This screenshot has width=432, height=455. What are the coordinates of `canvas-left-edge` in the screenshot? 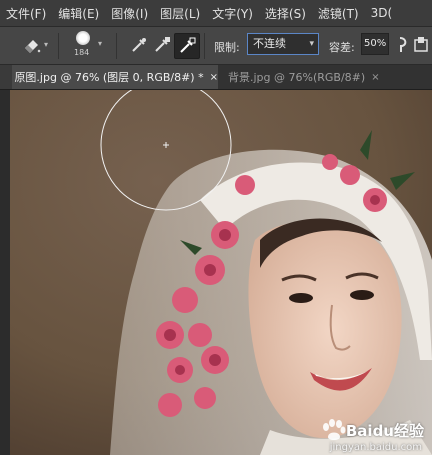 It's located at (5, 272).